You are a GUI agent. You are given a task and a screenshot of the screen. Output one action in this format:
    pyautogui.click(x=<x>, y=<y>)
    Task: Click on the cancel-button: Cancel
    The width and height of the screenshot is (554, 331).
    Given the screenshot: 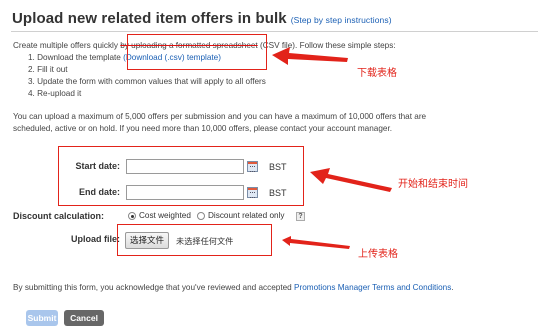 What is the action you would take?
    pyautogui.click(x=84, y=318)
    